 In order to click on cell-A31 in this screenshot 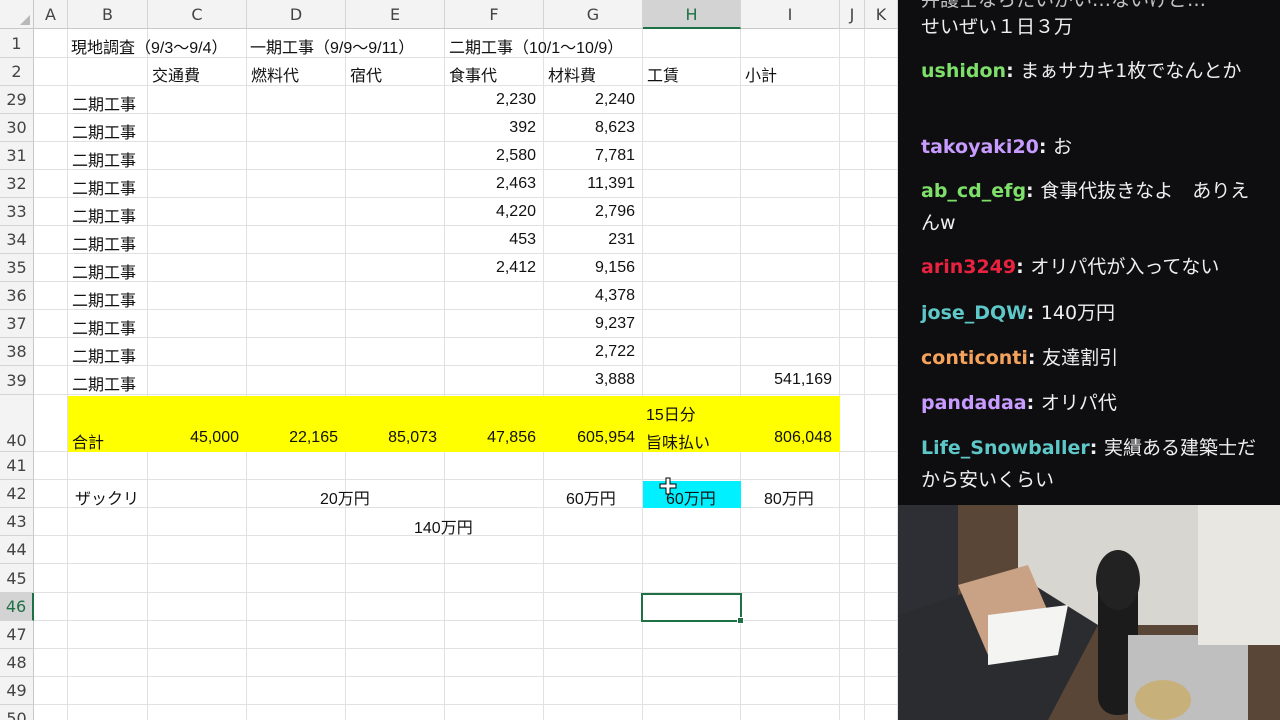, I will do `click(51, 156)`.